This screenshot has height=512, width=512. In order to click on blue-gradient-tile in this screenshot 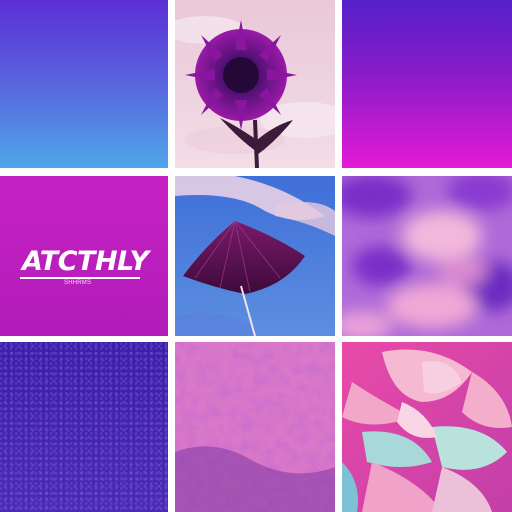, I will do `click(84, 84)`.